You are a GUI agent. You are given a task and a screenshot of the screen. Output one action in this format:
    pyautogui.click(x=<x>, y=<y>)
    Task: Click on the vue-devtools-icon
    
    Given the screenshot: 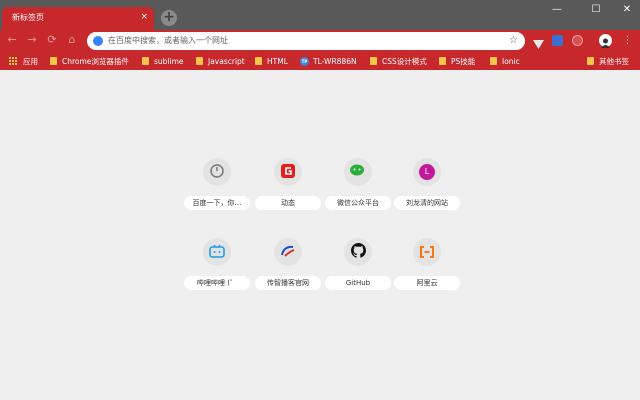 What is the action you would take?
    pyautogui.click(x=538, y=42)
    